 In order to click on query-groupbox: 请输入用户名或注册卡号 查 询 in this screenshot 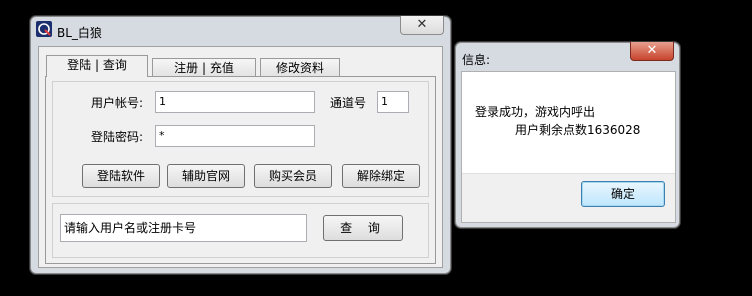, I will do `click(240, 230)`.